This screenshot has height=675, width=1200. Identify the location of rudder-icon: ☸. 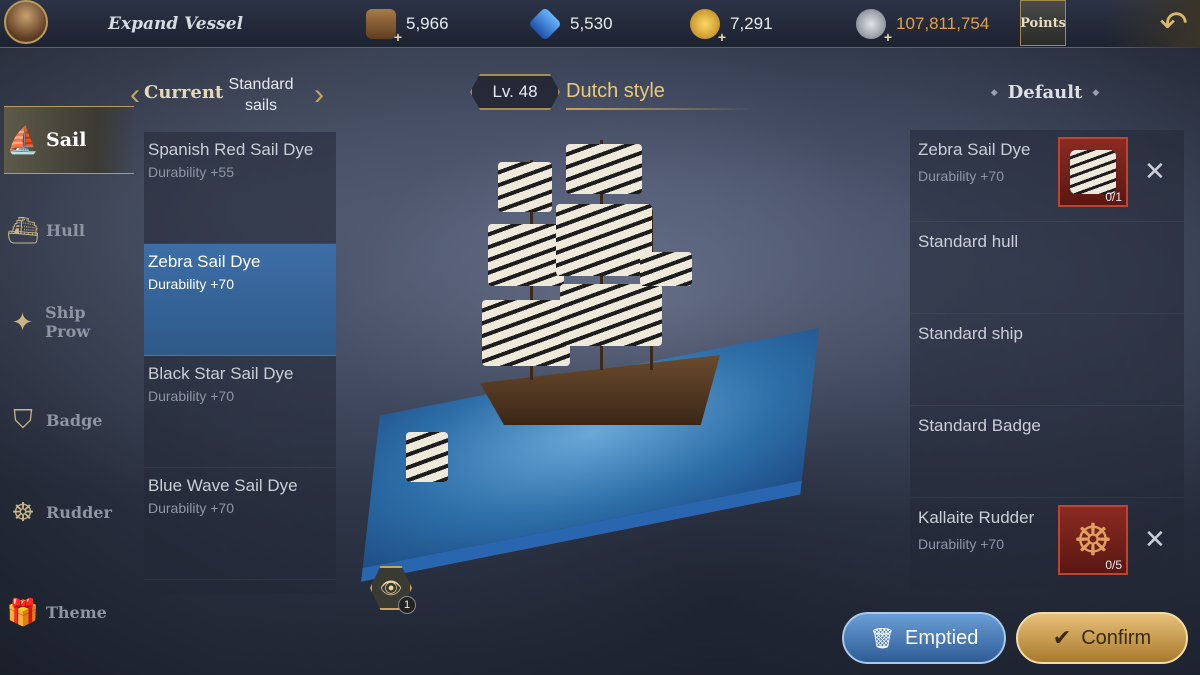
(23, 511).